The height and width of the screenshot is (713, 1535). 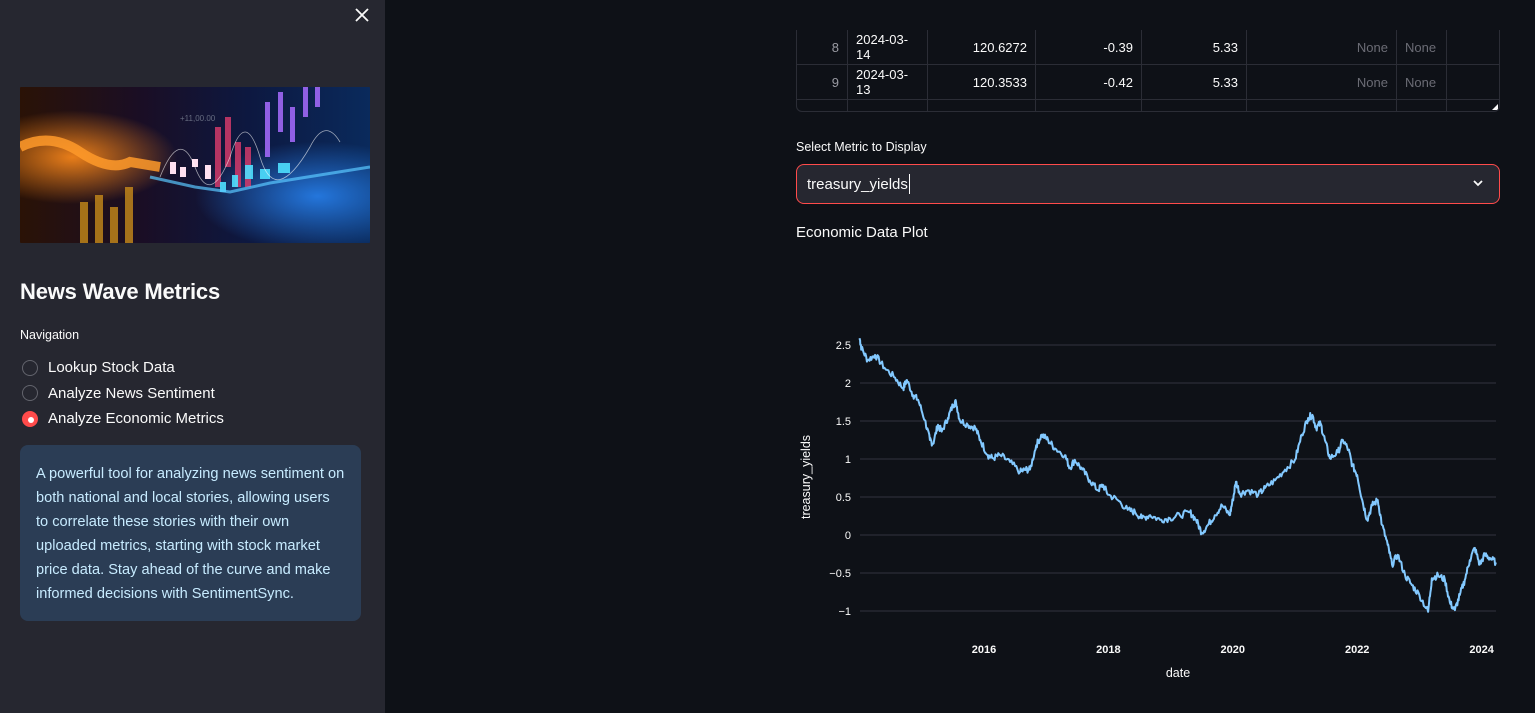 What do you see at coordinates (843, 422) in the screenshot?
I see `y-tick-label: 1.5` at bounding box center [843, 422].